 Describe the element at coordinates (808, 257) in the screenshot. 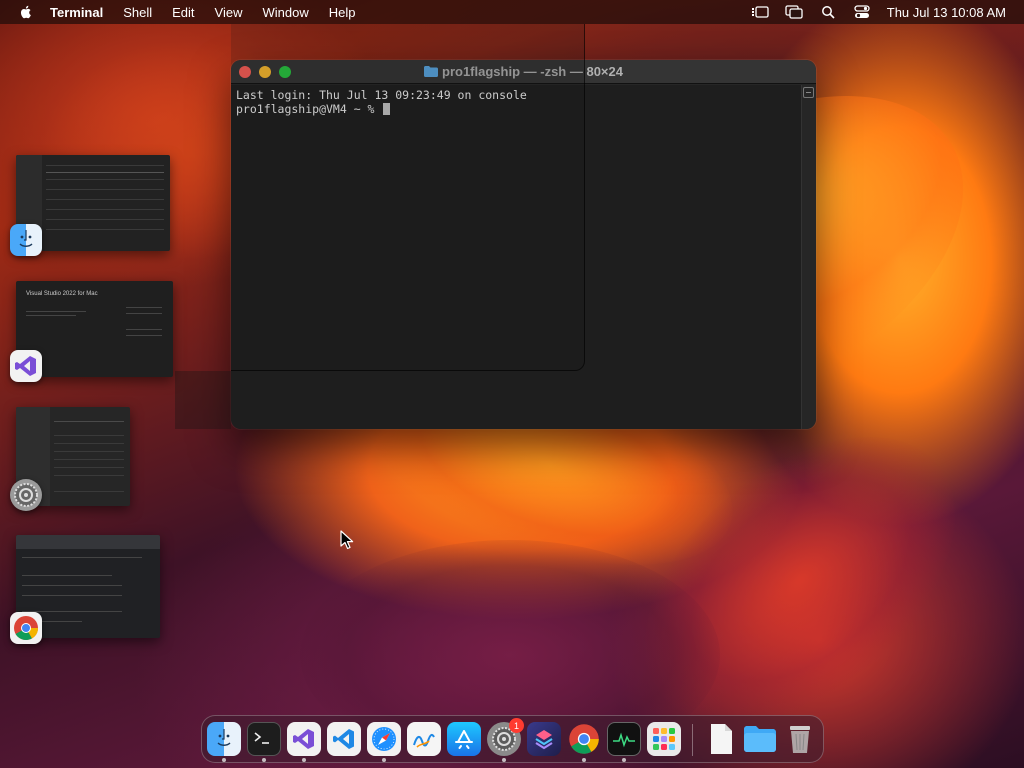

I see `terminal-scrollbar` at that location.